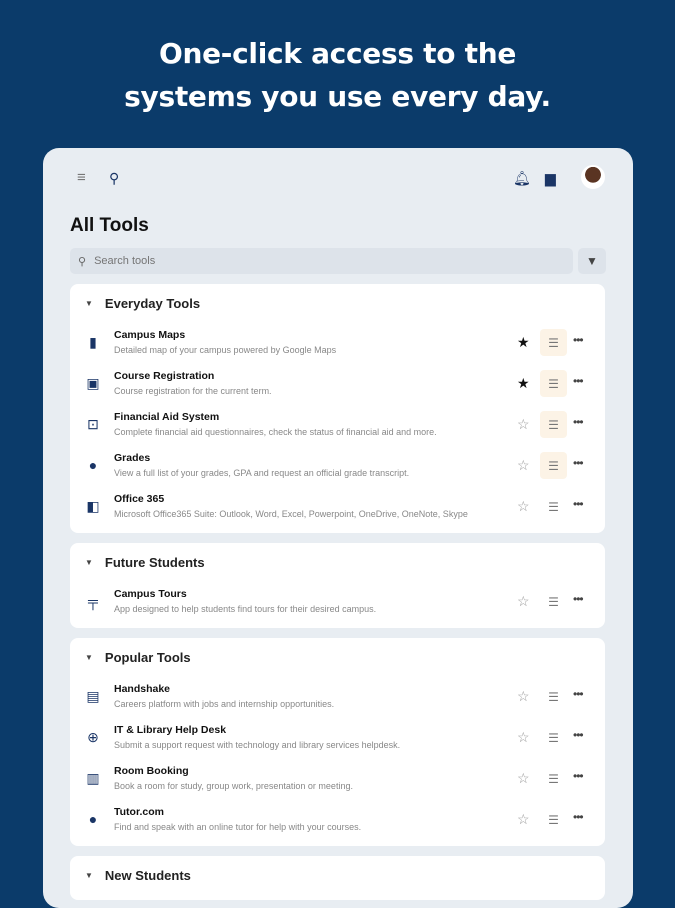  What do you see at coordinates (149, 335) in the screenshot?
I see `tool-name: Campus Maps` at bounding box center [149, 335].